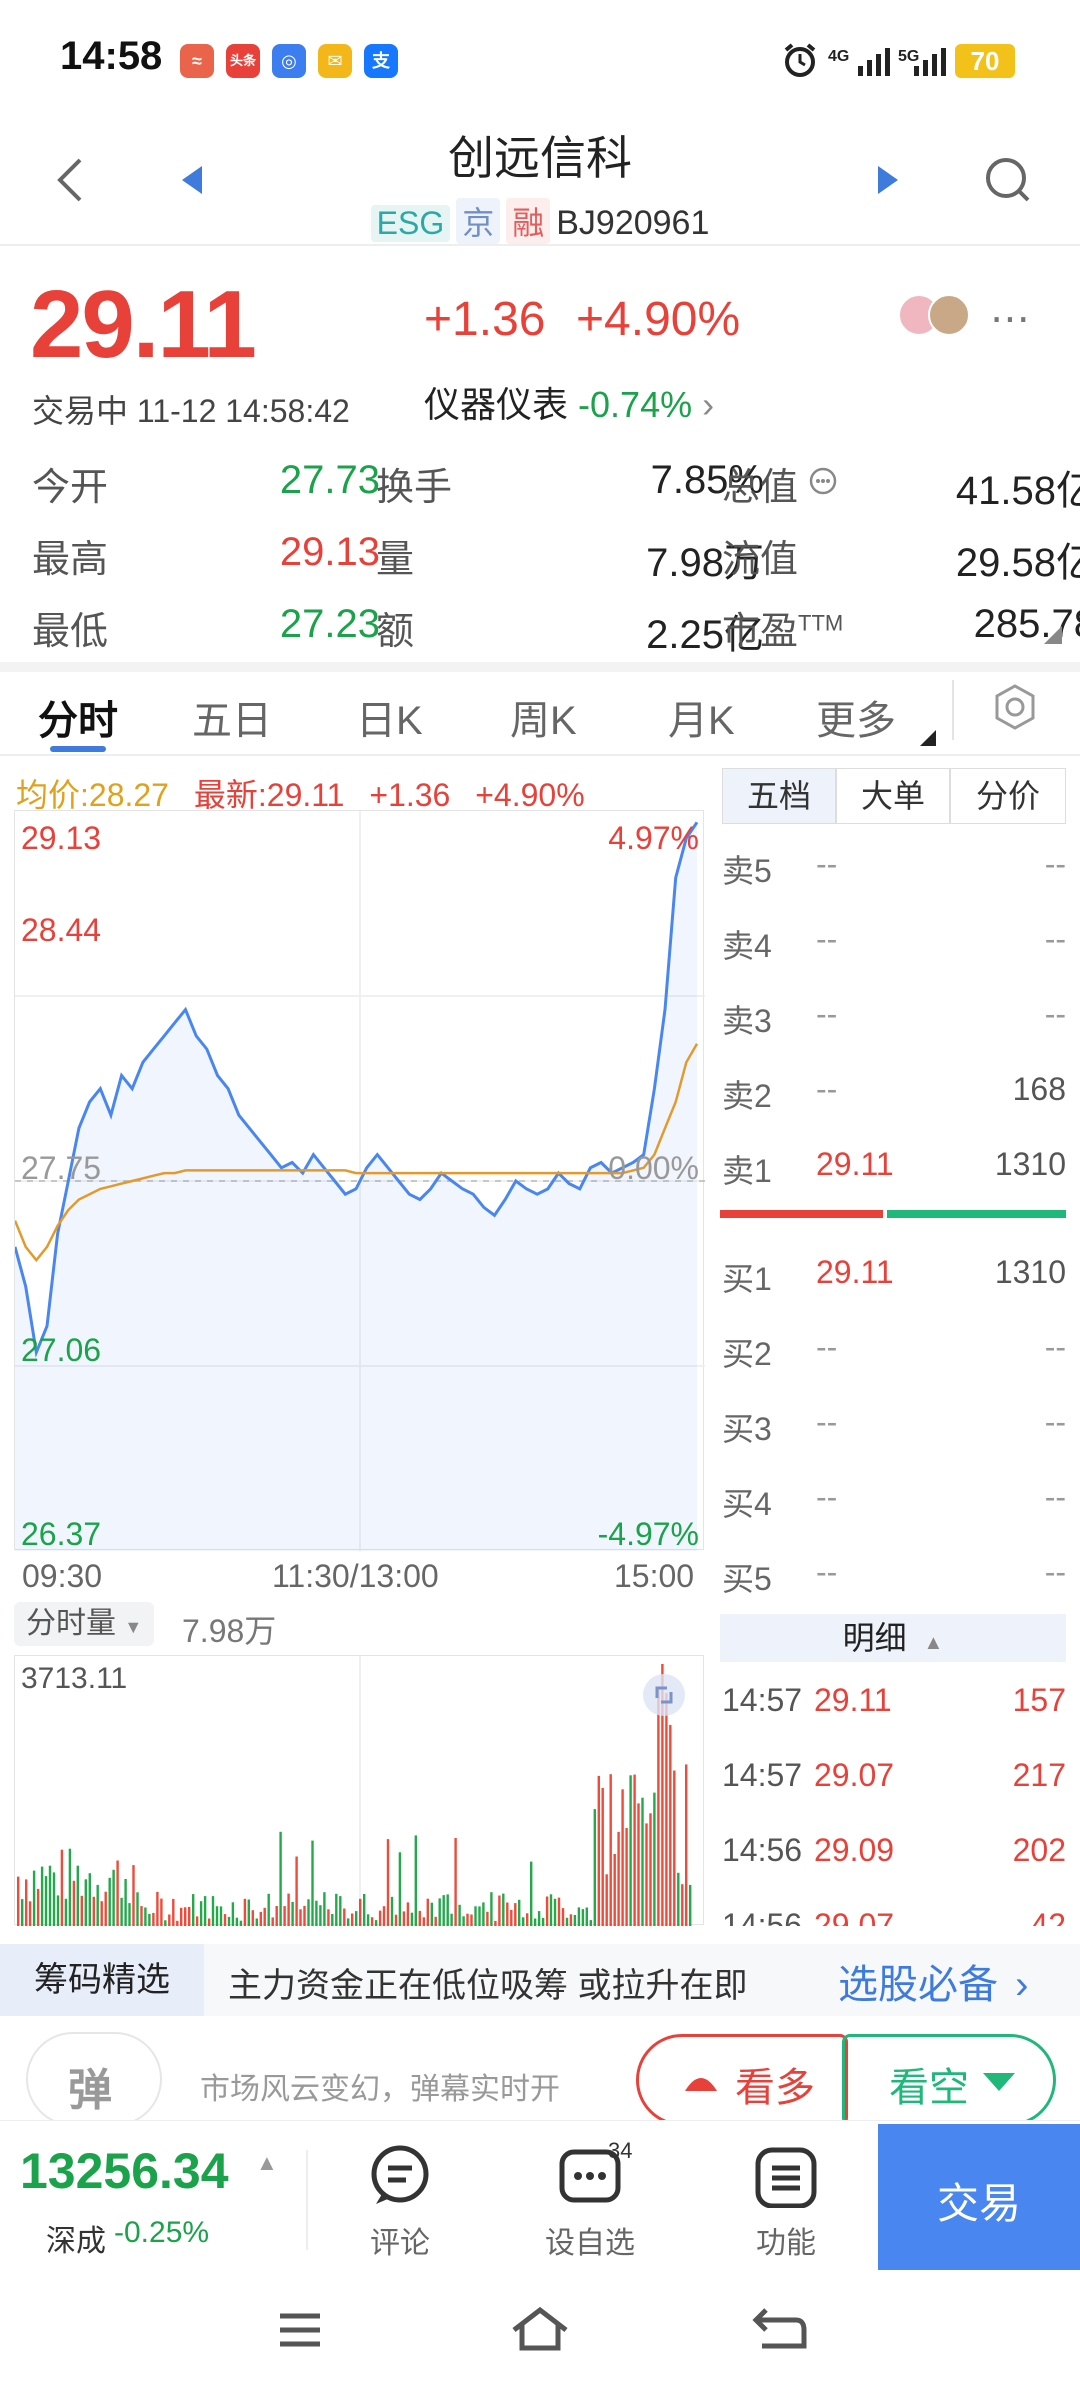 Image resolution: width=1080 pixels, height=2400 pixels. Describe the element at coordinates (359, 1578) in the screenshot. I see `x-axis-labels: 09:30 11:30/13:00 15:00` at that location.